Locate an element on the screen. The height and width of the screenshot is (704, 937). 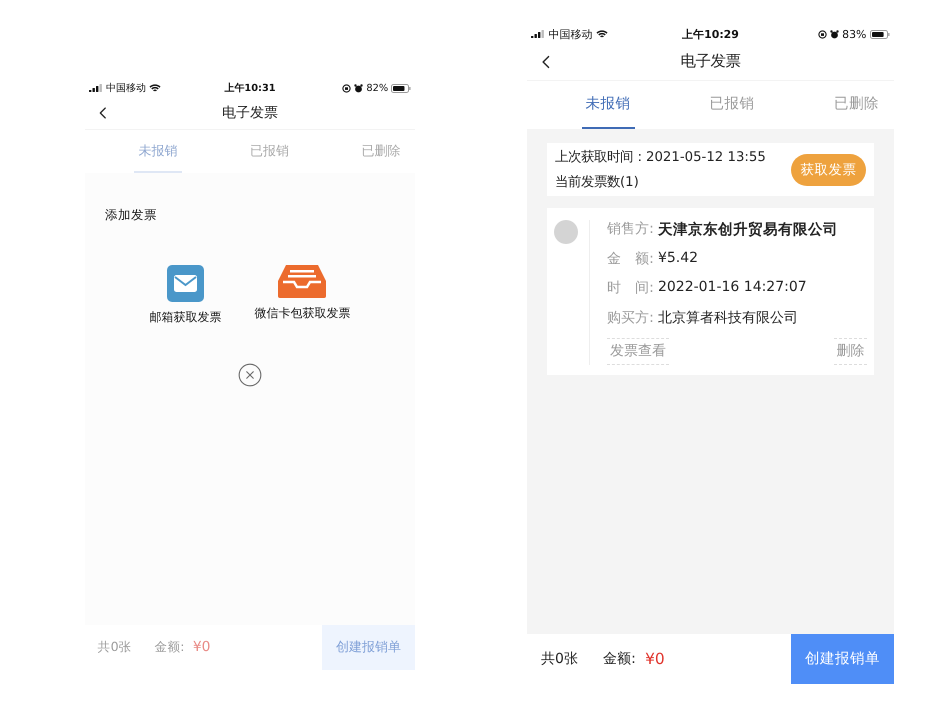
status-time: 上午10:31 is located at coordinates (250, 88).